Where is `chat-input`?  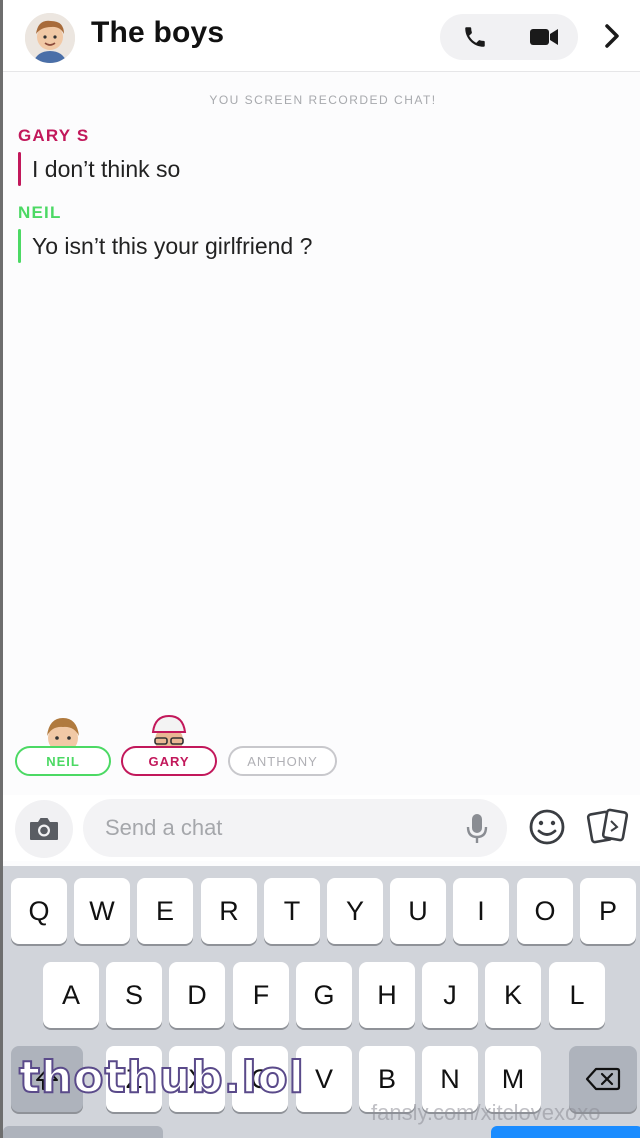 chat-input is located at coordinates (295, 828).